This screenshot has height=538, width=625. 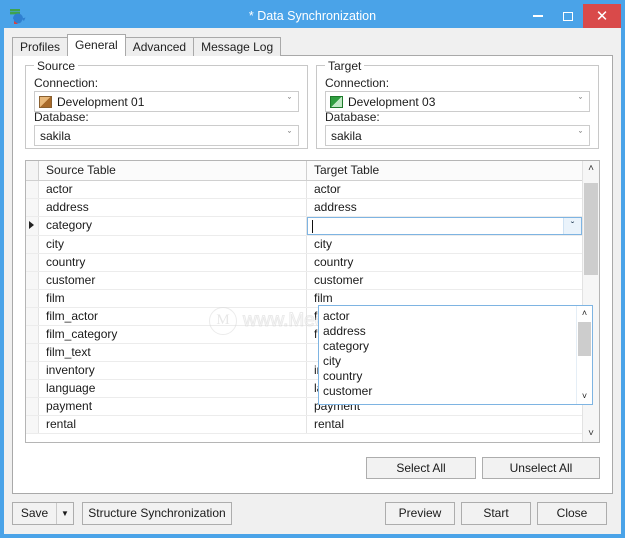 I want to click on source-connection-select: Development 01 ˇ, so click(x=166, y=101).